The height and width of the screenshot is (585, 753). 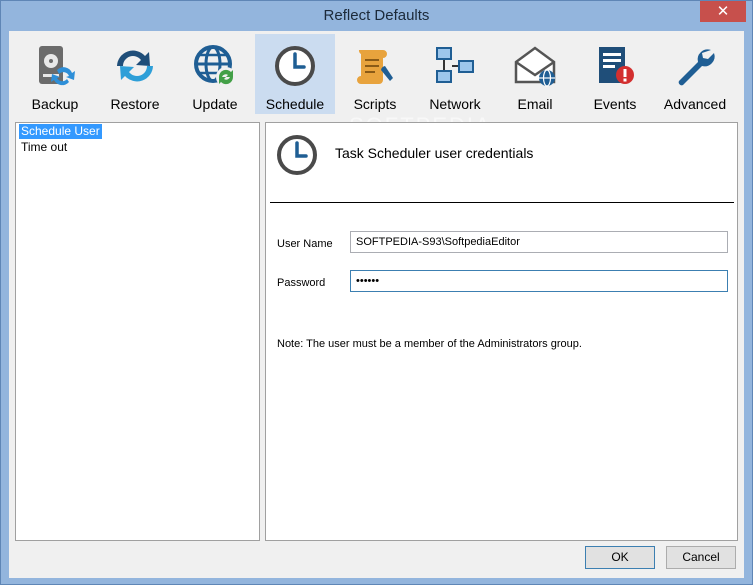 I want to click on password-input, so click(x=539, y=281).